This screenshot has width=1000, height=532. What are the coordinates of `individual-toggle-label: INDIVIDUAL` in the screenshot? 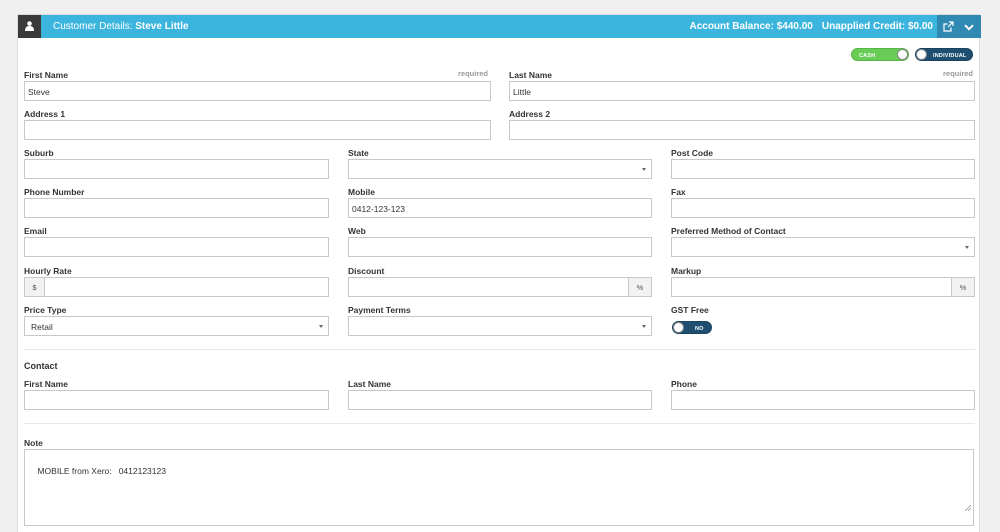 It's located at (950, 55).